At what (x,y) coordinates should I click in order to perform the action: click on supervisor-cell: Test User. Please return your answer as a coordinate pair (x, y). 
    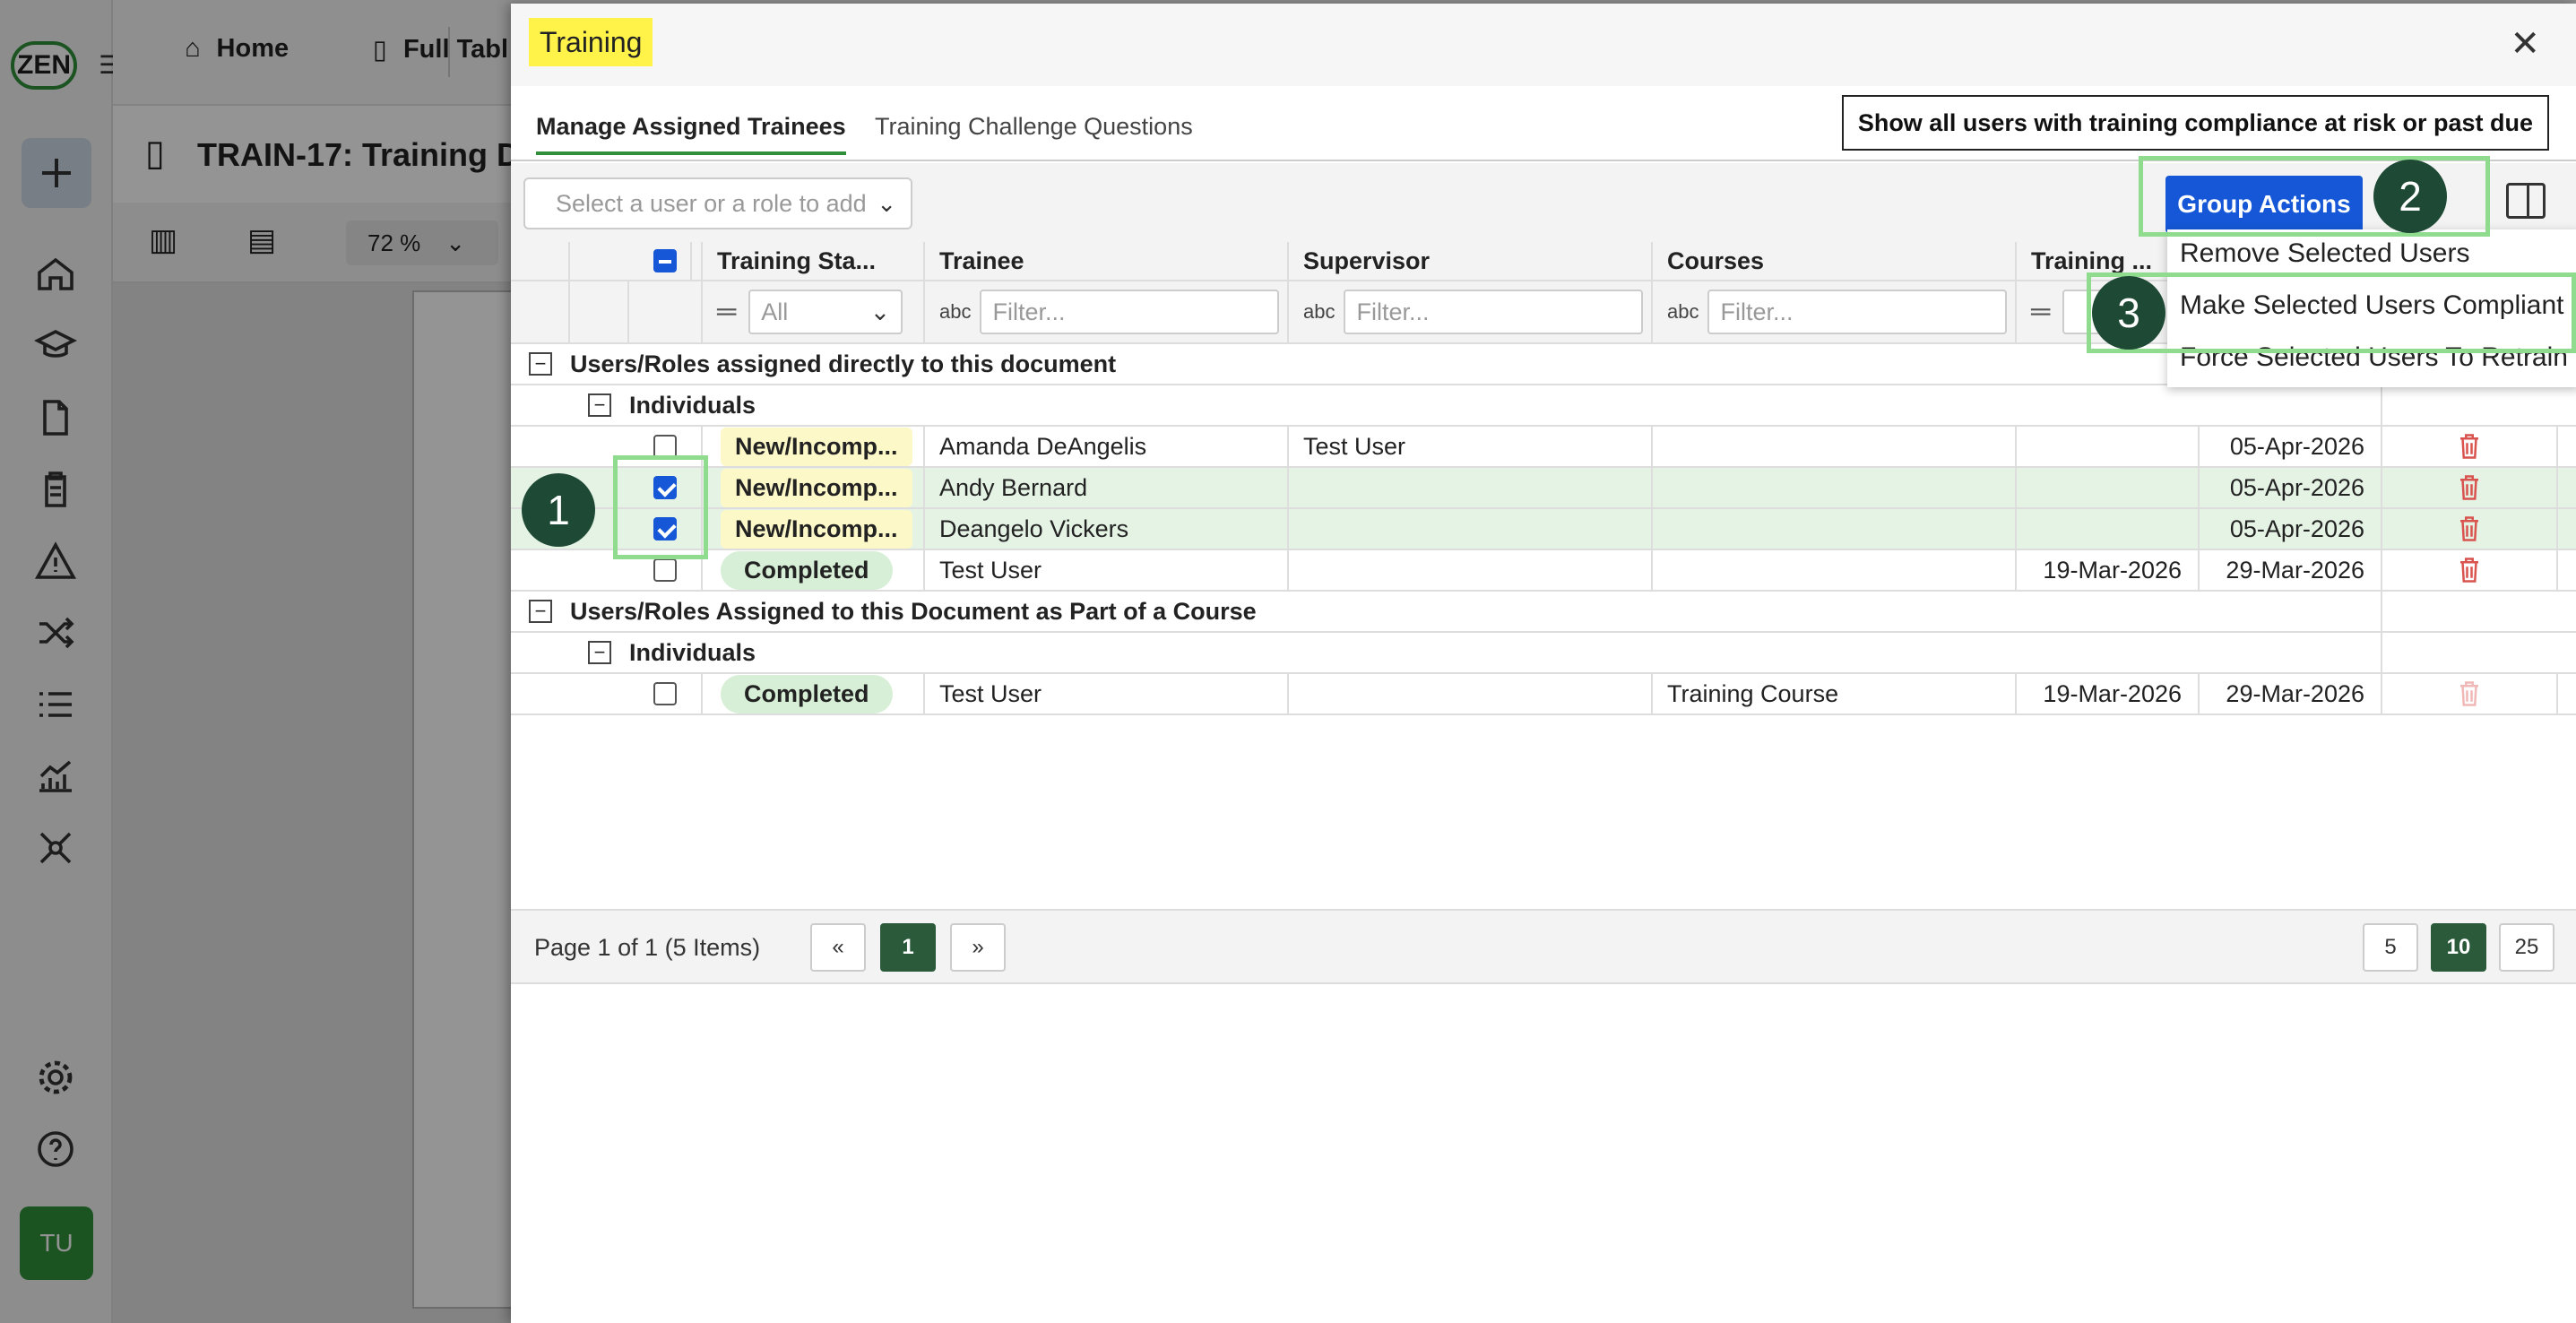
    Looking at the image, I should click on (1471, 446).